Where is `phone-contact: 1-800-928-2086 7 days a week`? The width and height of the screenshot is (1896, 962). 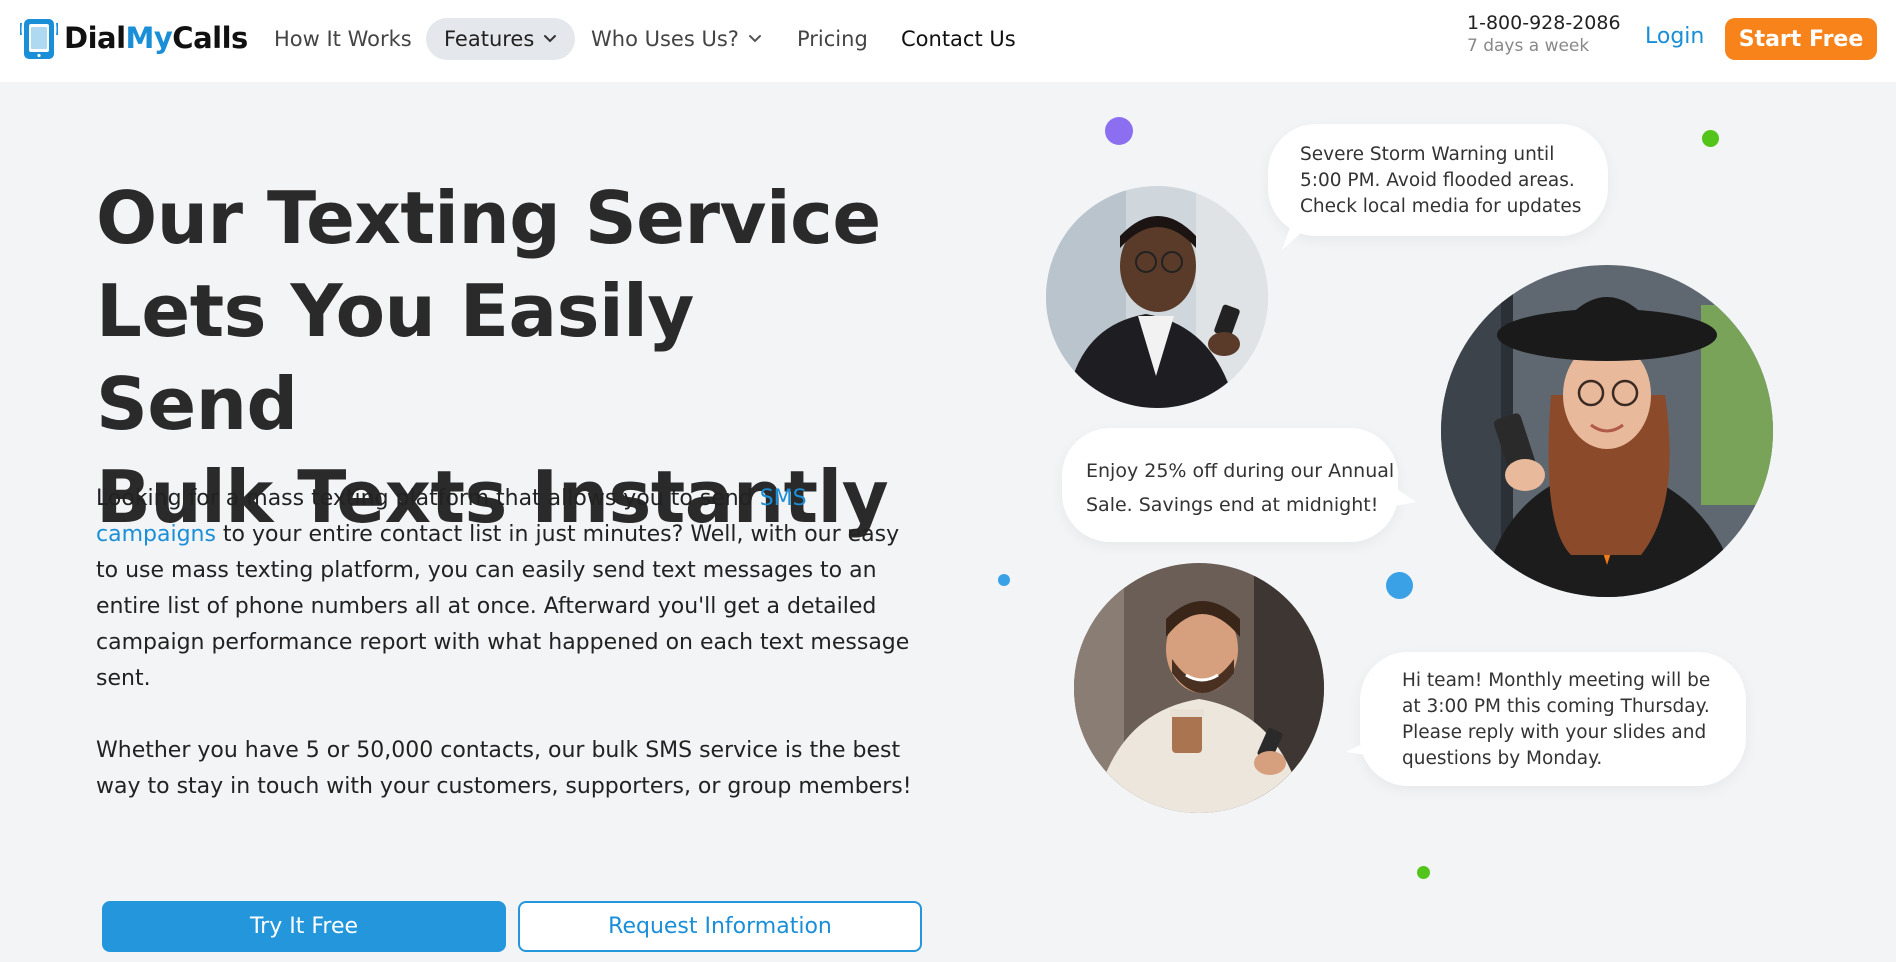 phone-contact: 1-800-928-2086 7 days a week is located at coordinates (1544, 34).